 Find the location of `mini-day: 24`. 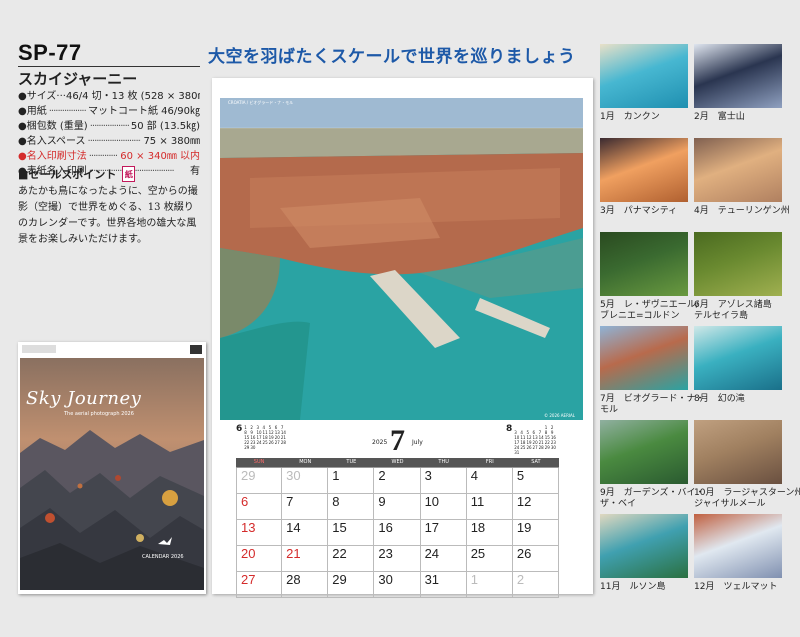

mini-day: 24 is located at coordinates (259, 442).